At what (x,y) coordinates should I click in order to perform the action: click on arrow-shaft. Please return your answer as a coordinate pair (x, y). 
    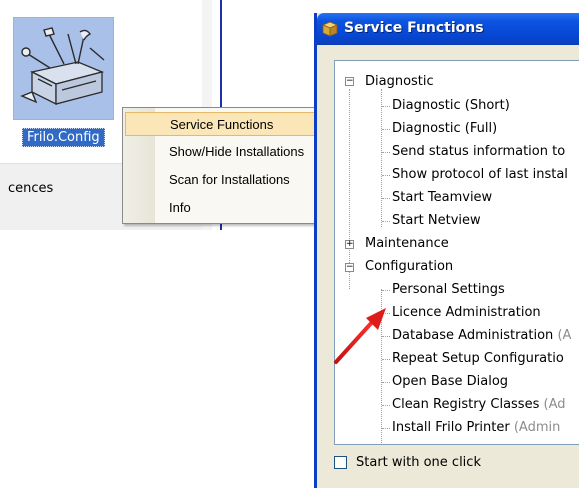
    Looking at the image, I should click on (355, 341).